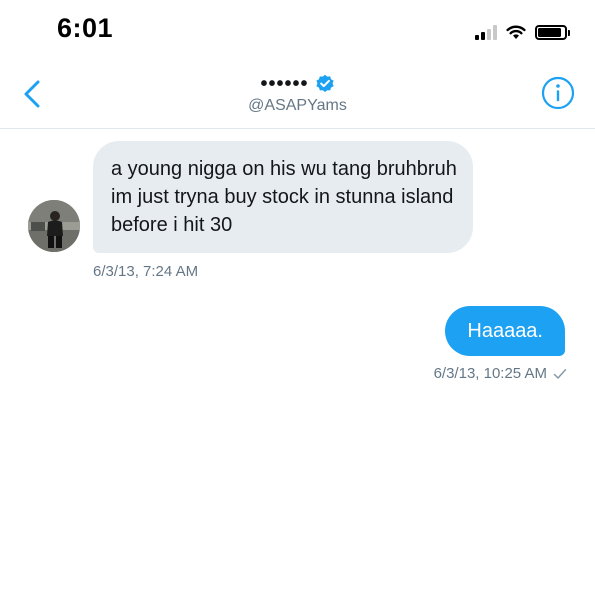 Image resolution: width=595 pixels, height=594 pixels. I want to click on info-icon, so click(558, 93).